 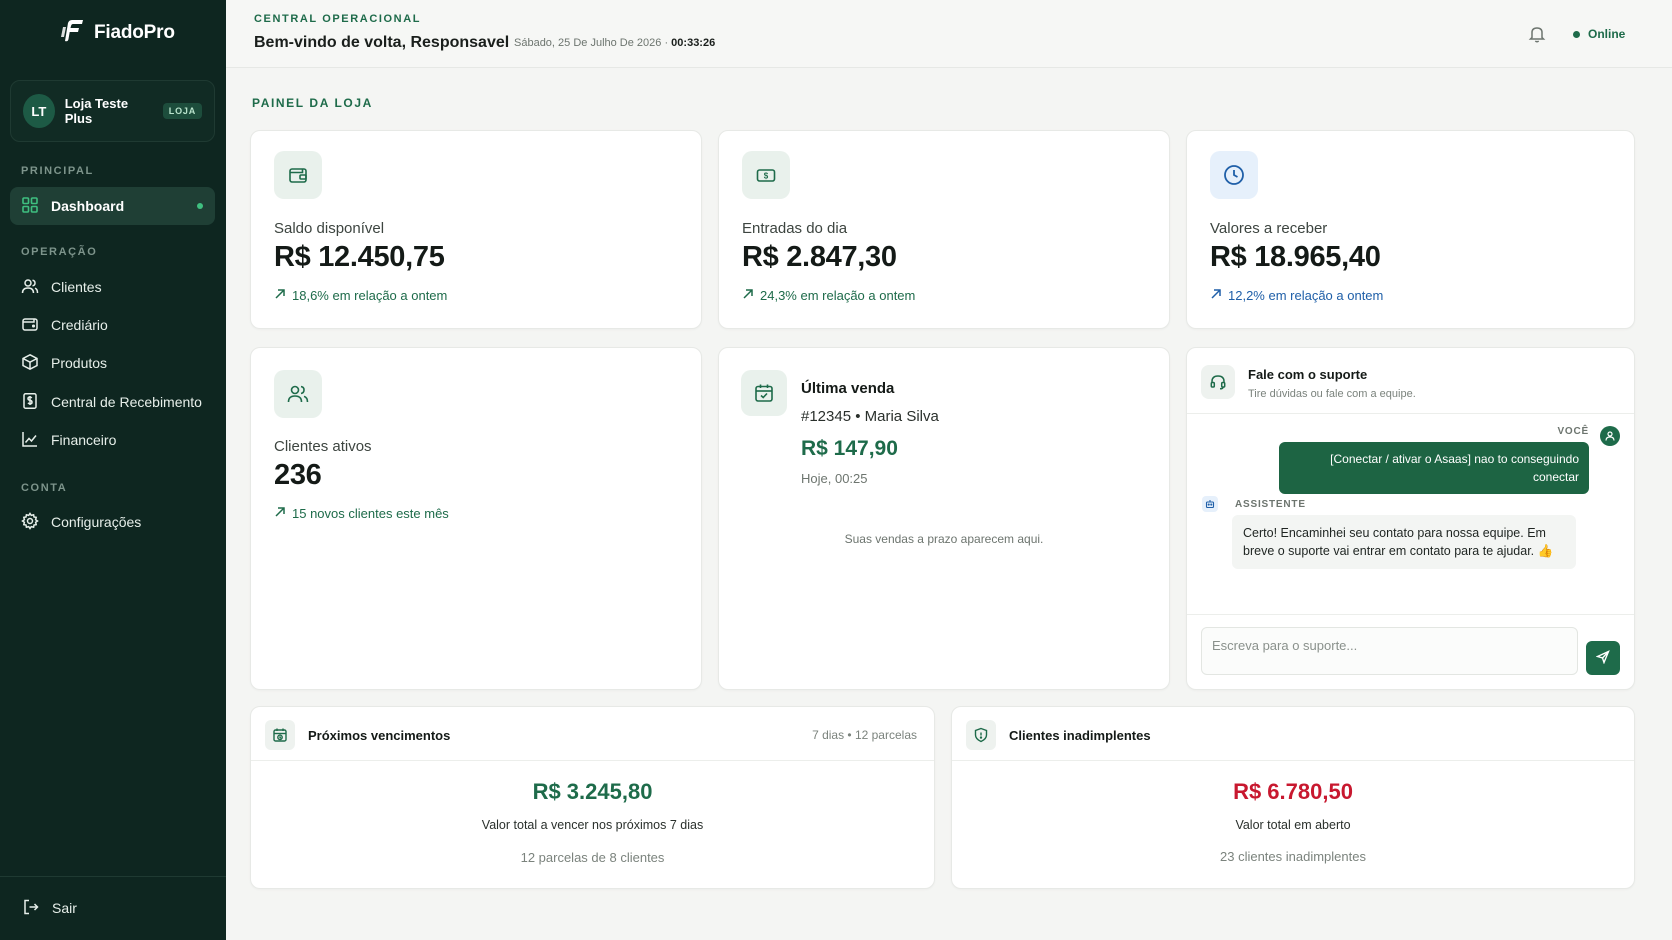 I want to click on online-status: Online, so click(x=1599, y=34).